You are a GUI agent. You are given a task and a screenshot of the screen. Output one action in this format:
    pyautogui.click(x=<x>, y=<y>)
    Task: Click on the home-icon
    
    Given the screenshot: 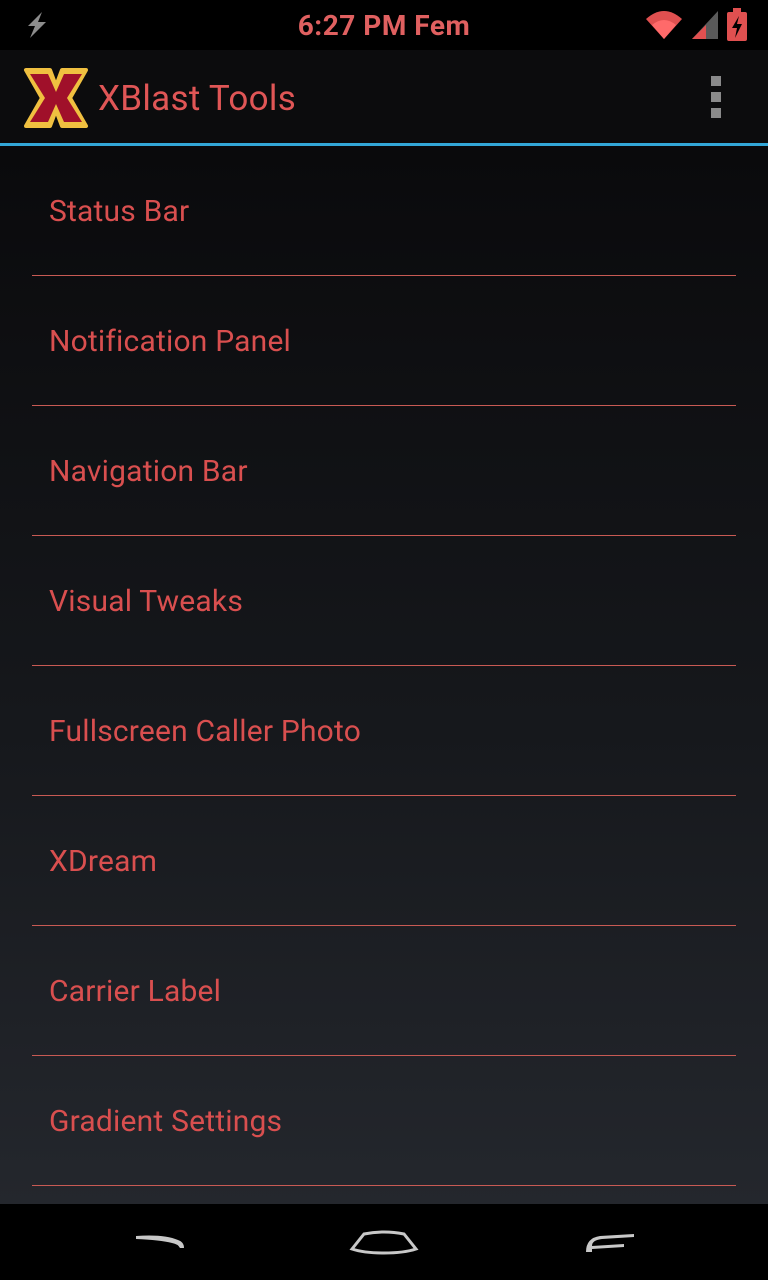 What is the action you would take?
    pyautogui.click(x=384, y=1242)
    